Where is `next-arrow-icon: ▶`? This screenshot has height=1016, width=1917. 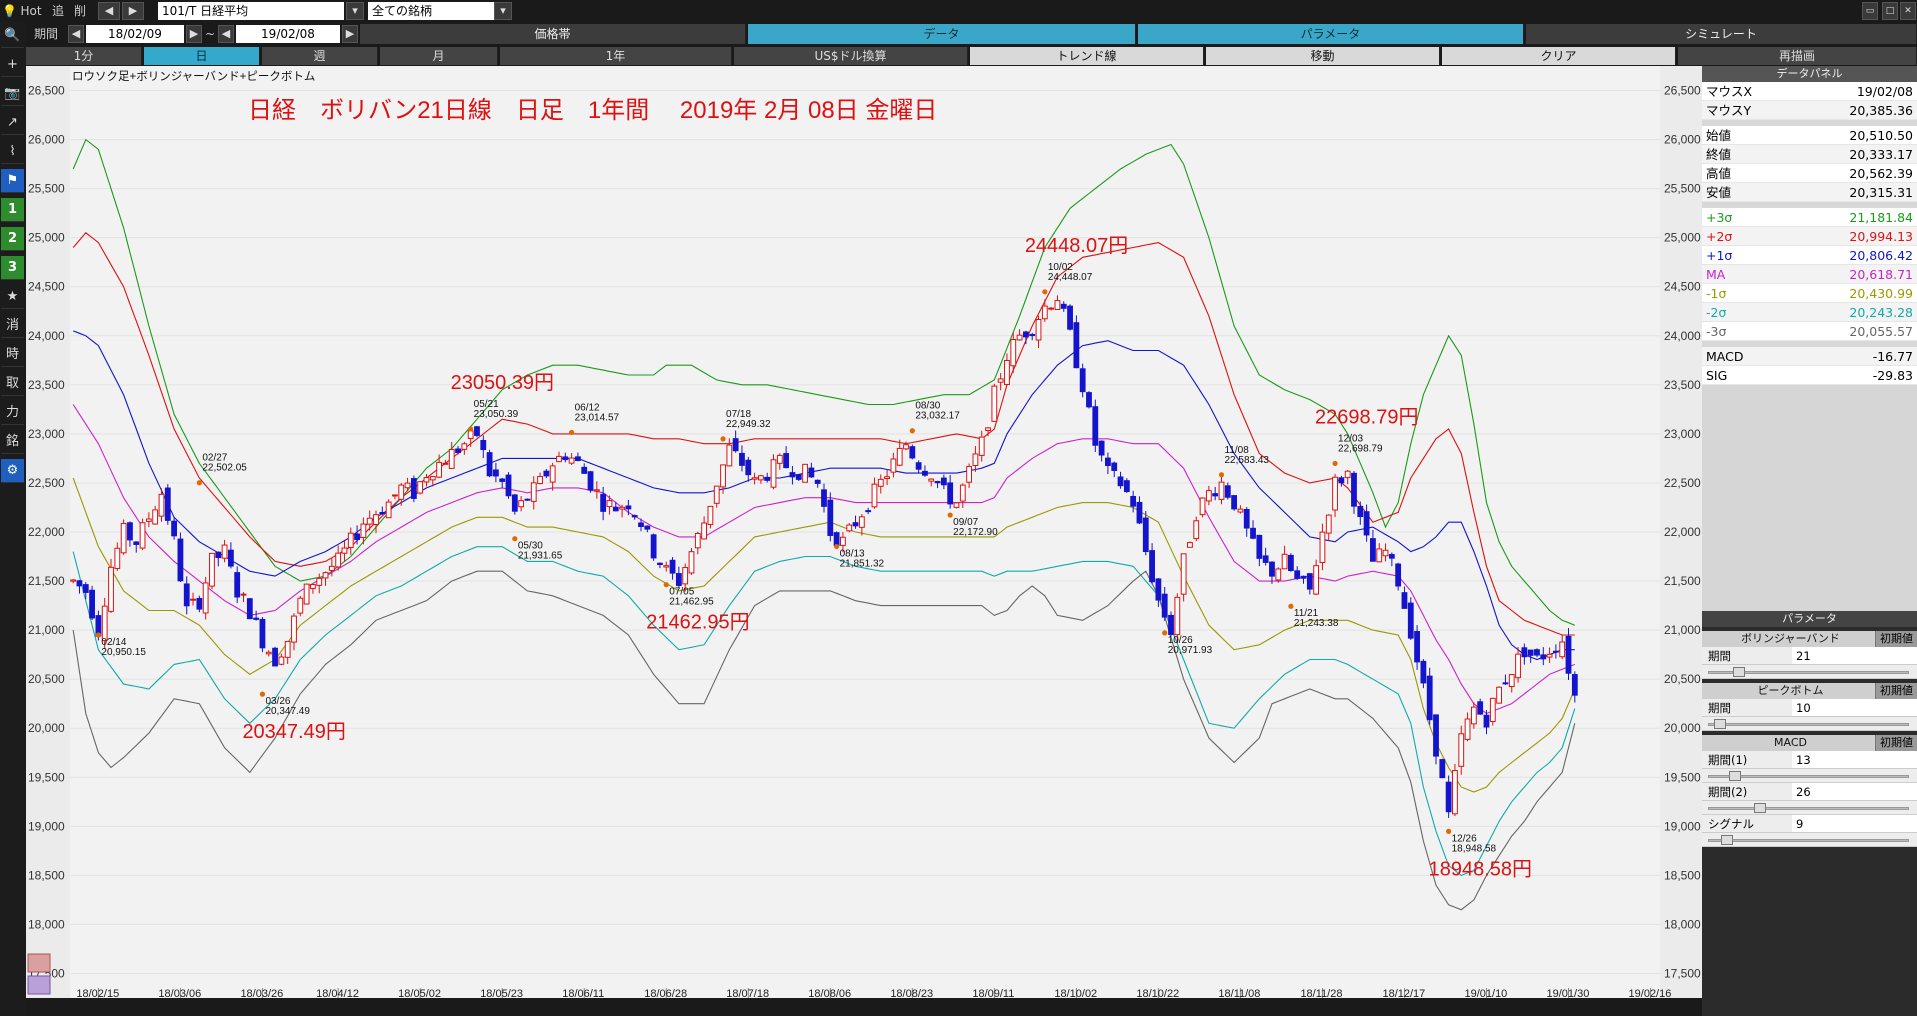 next-arrow-icon: ▶ is located at coordinates (133, 11).